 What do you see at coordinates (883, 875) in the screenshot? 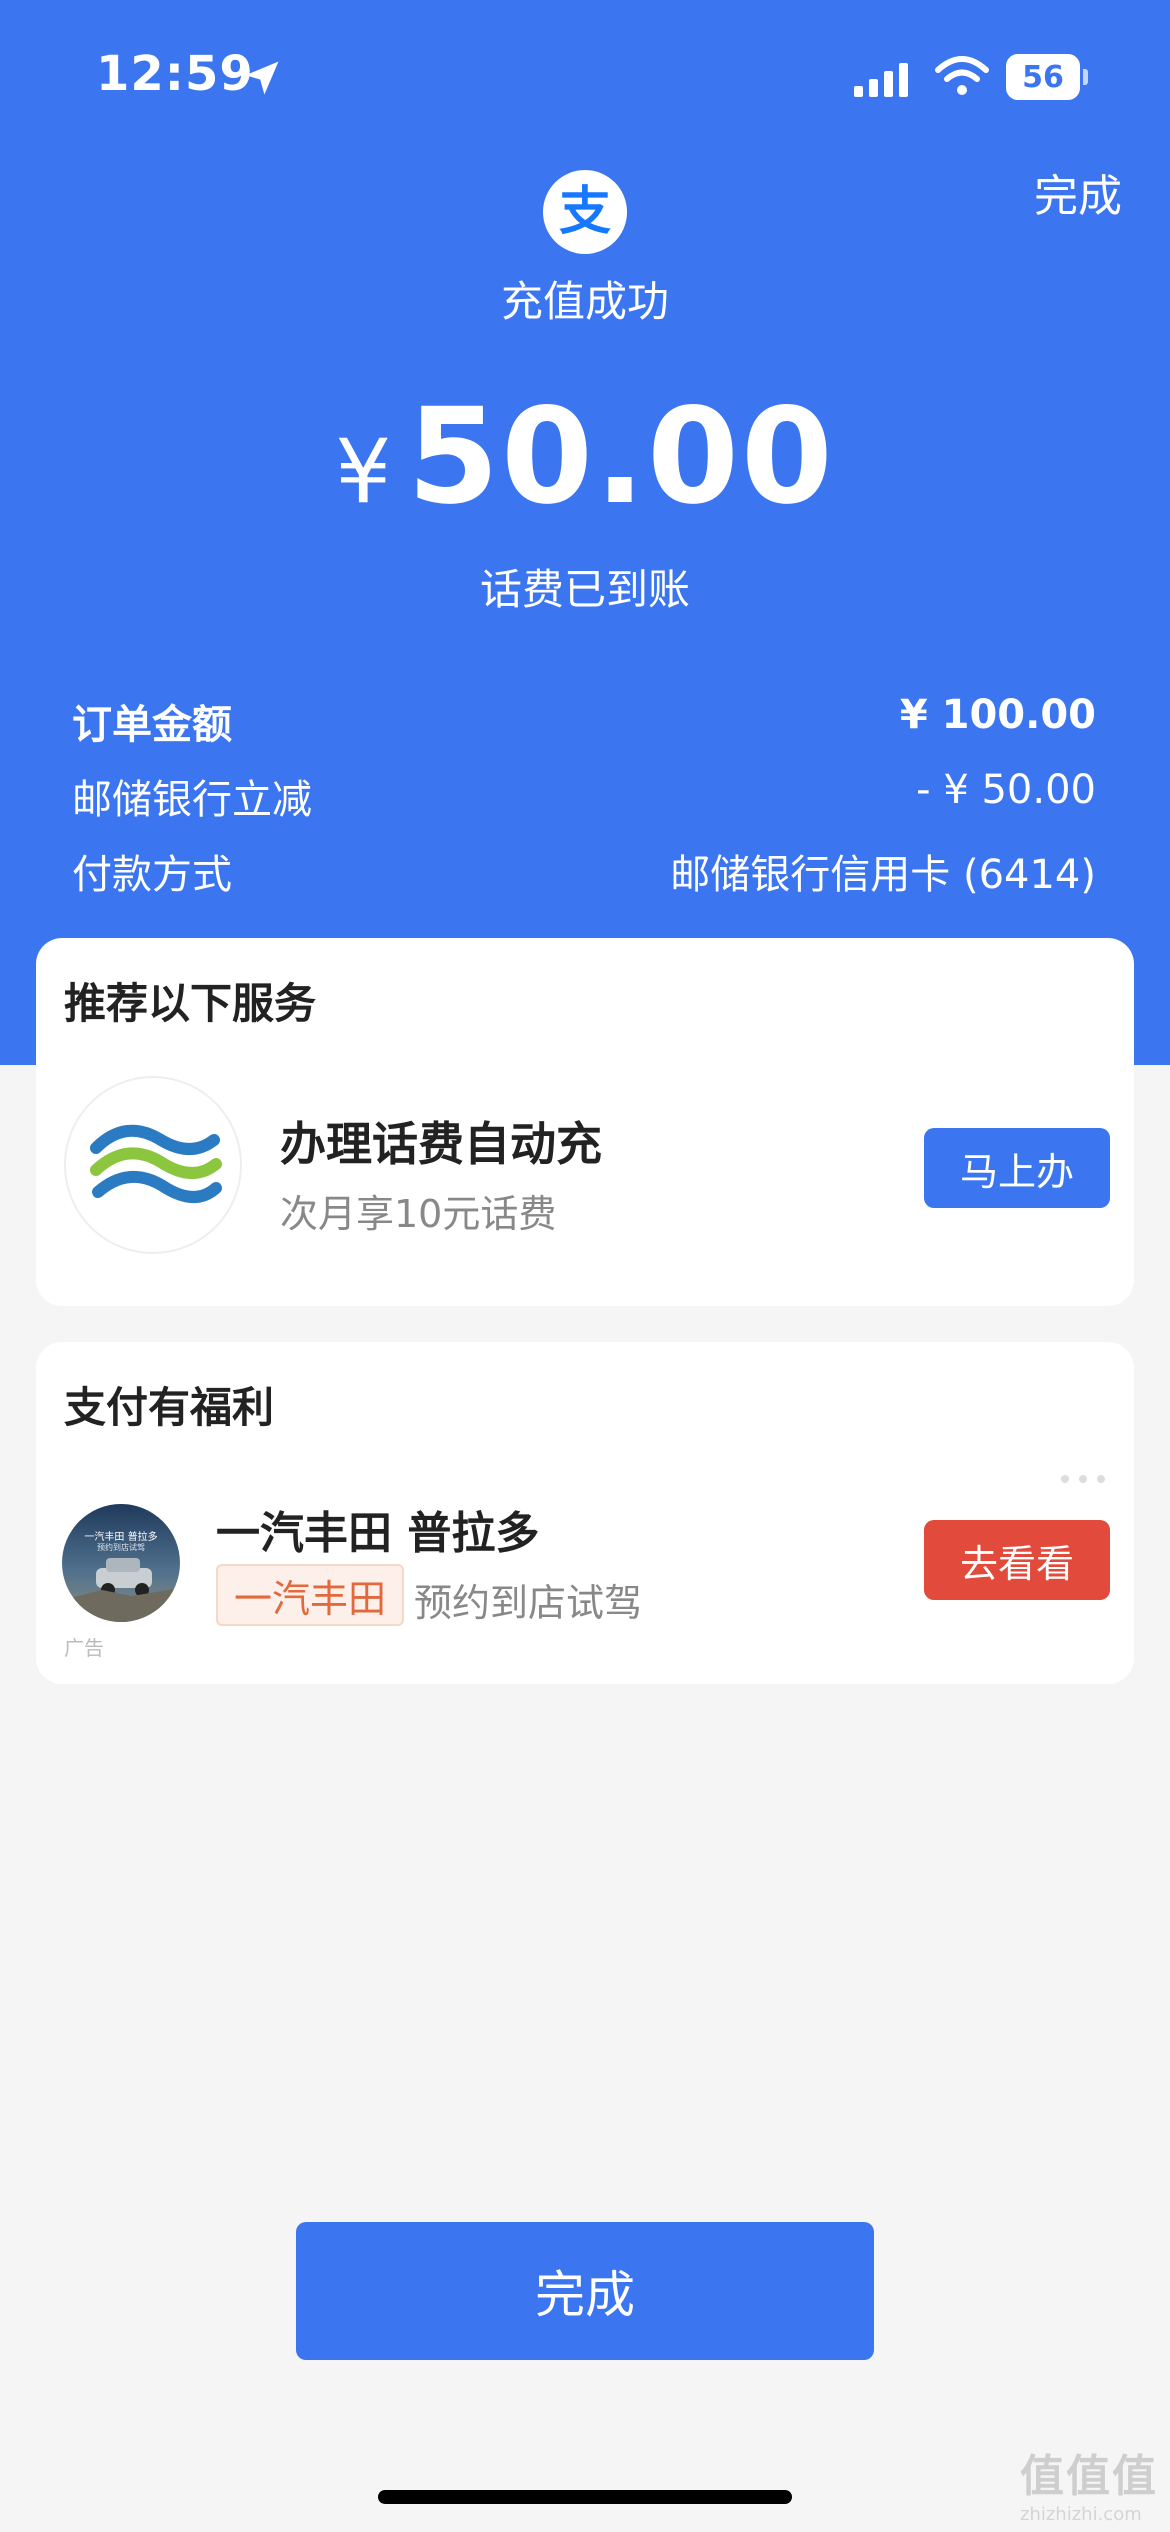
I see `detail-value: 邮储银行信用卡 (6414)` at bounding box center [883, 875].